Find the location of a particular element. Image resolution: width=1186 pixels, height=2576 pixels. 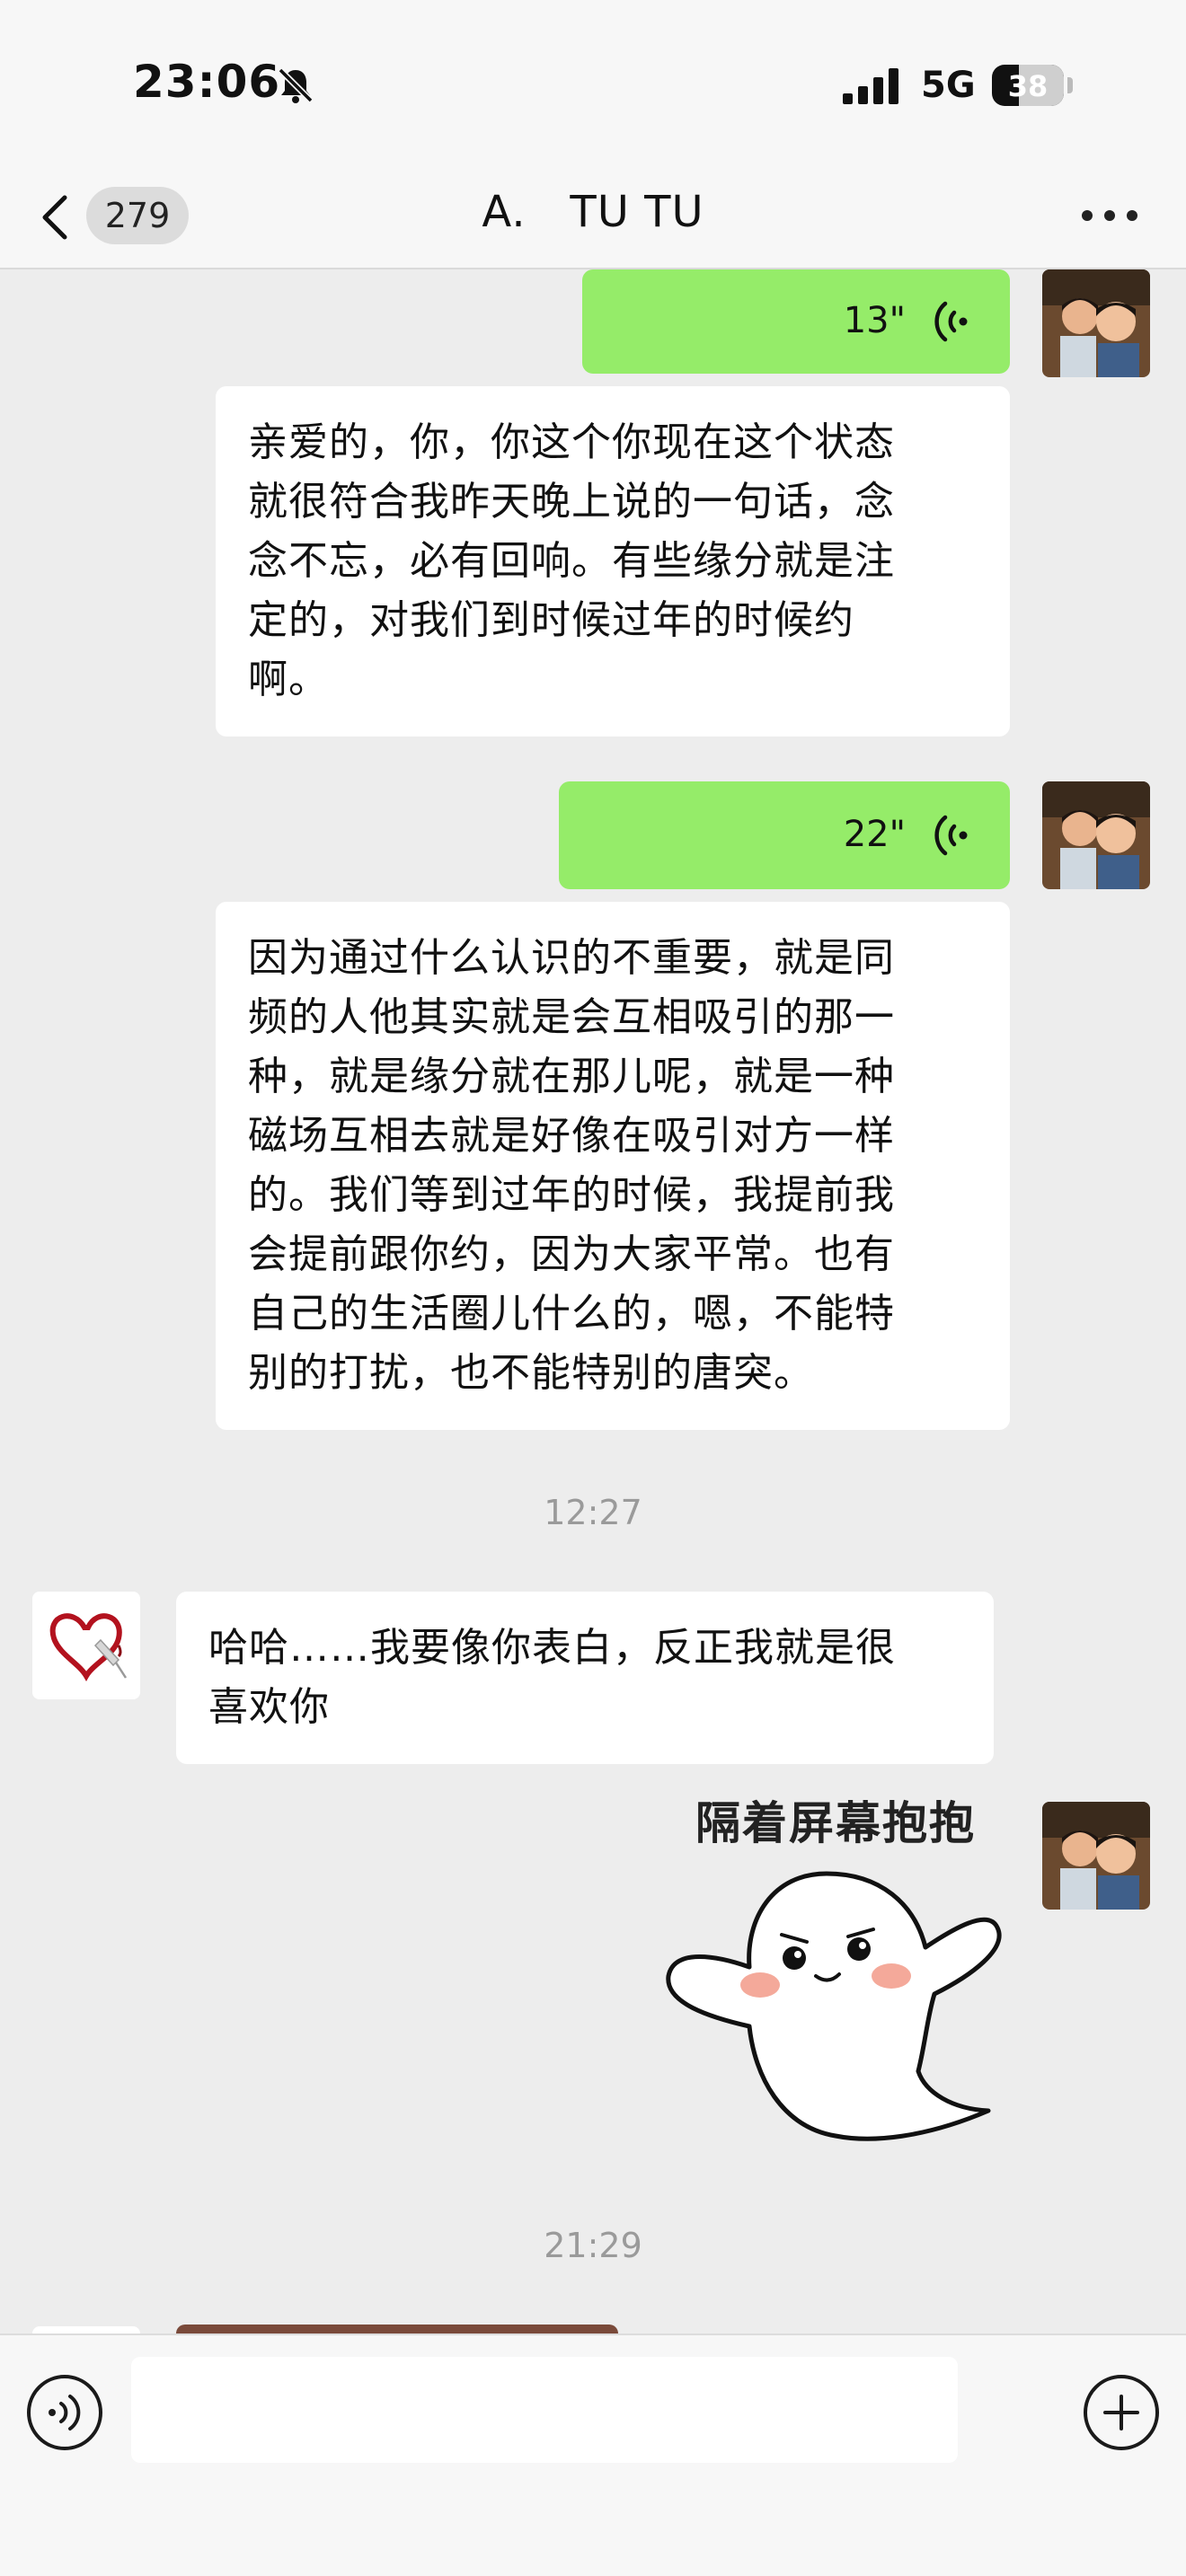

timestamp: 21:29 is located at coordinates (593, 2245).